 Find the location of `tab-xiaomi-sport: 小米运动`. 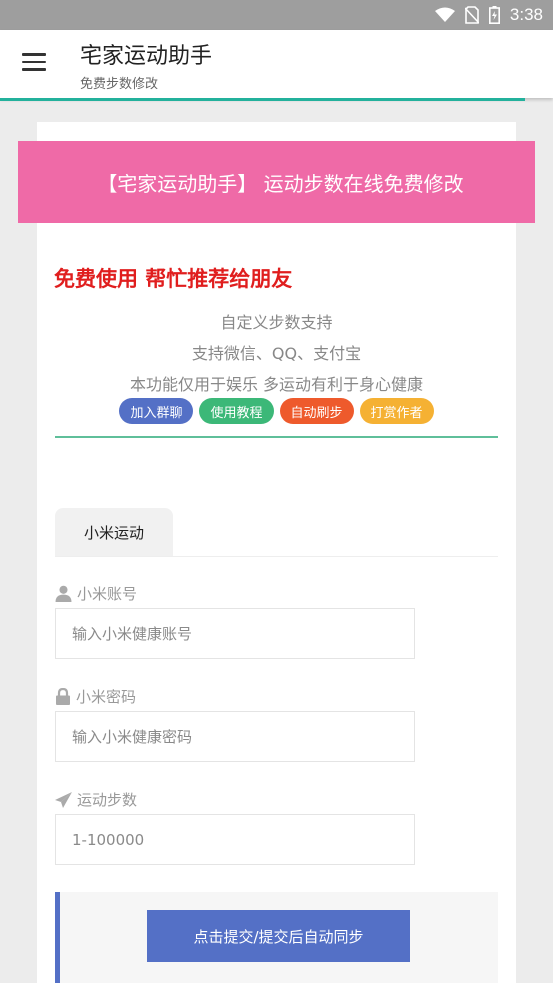

tab-xiaomi-sport: 小米运动 is located at coordinates (114, 532).